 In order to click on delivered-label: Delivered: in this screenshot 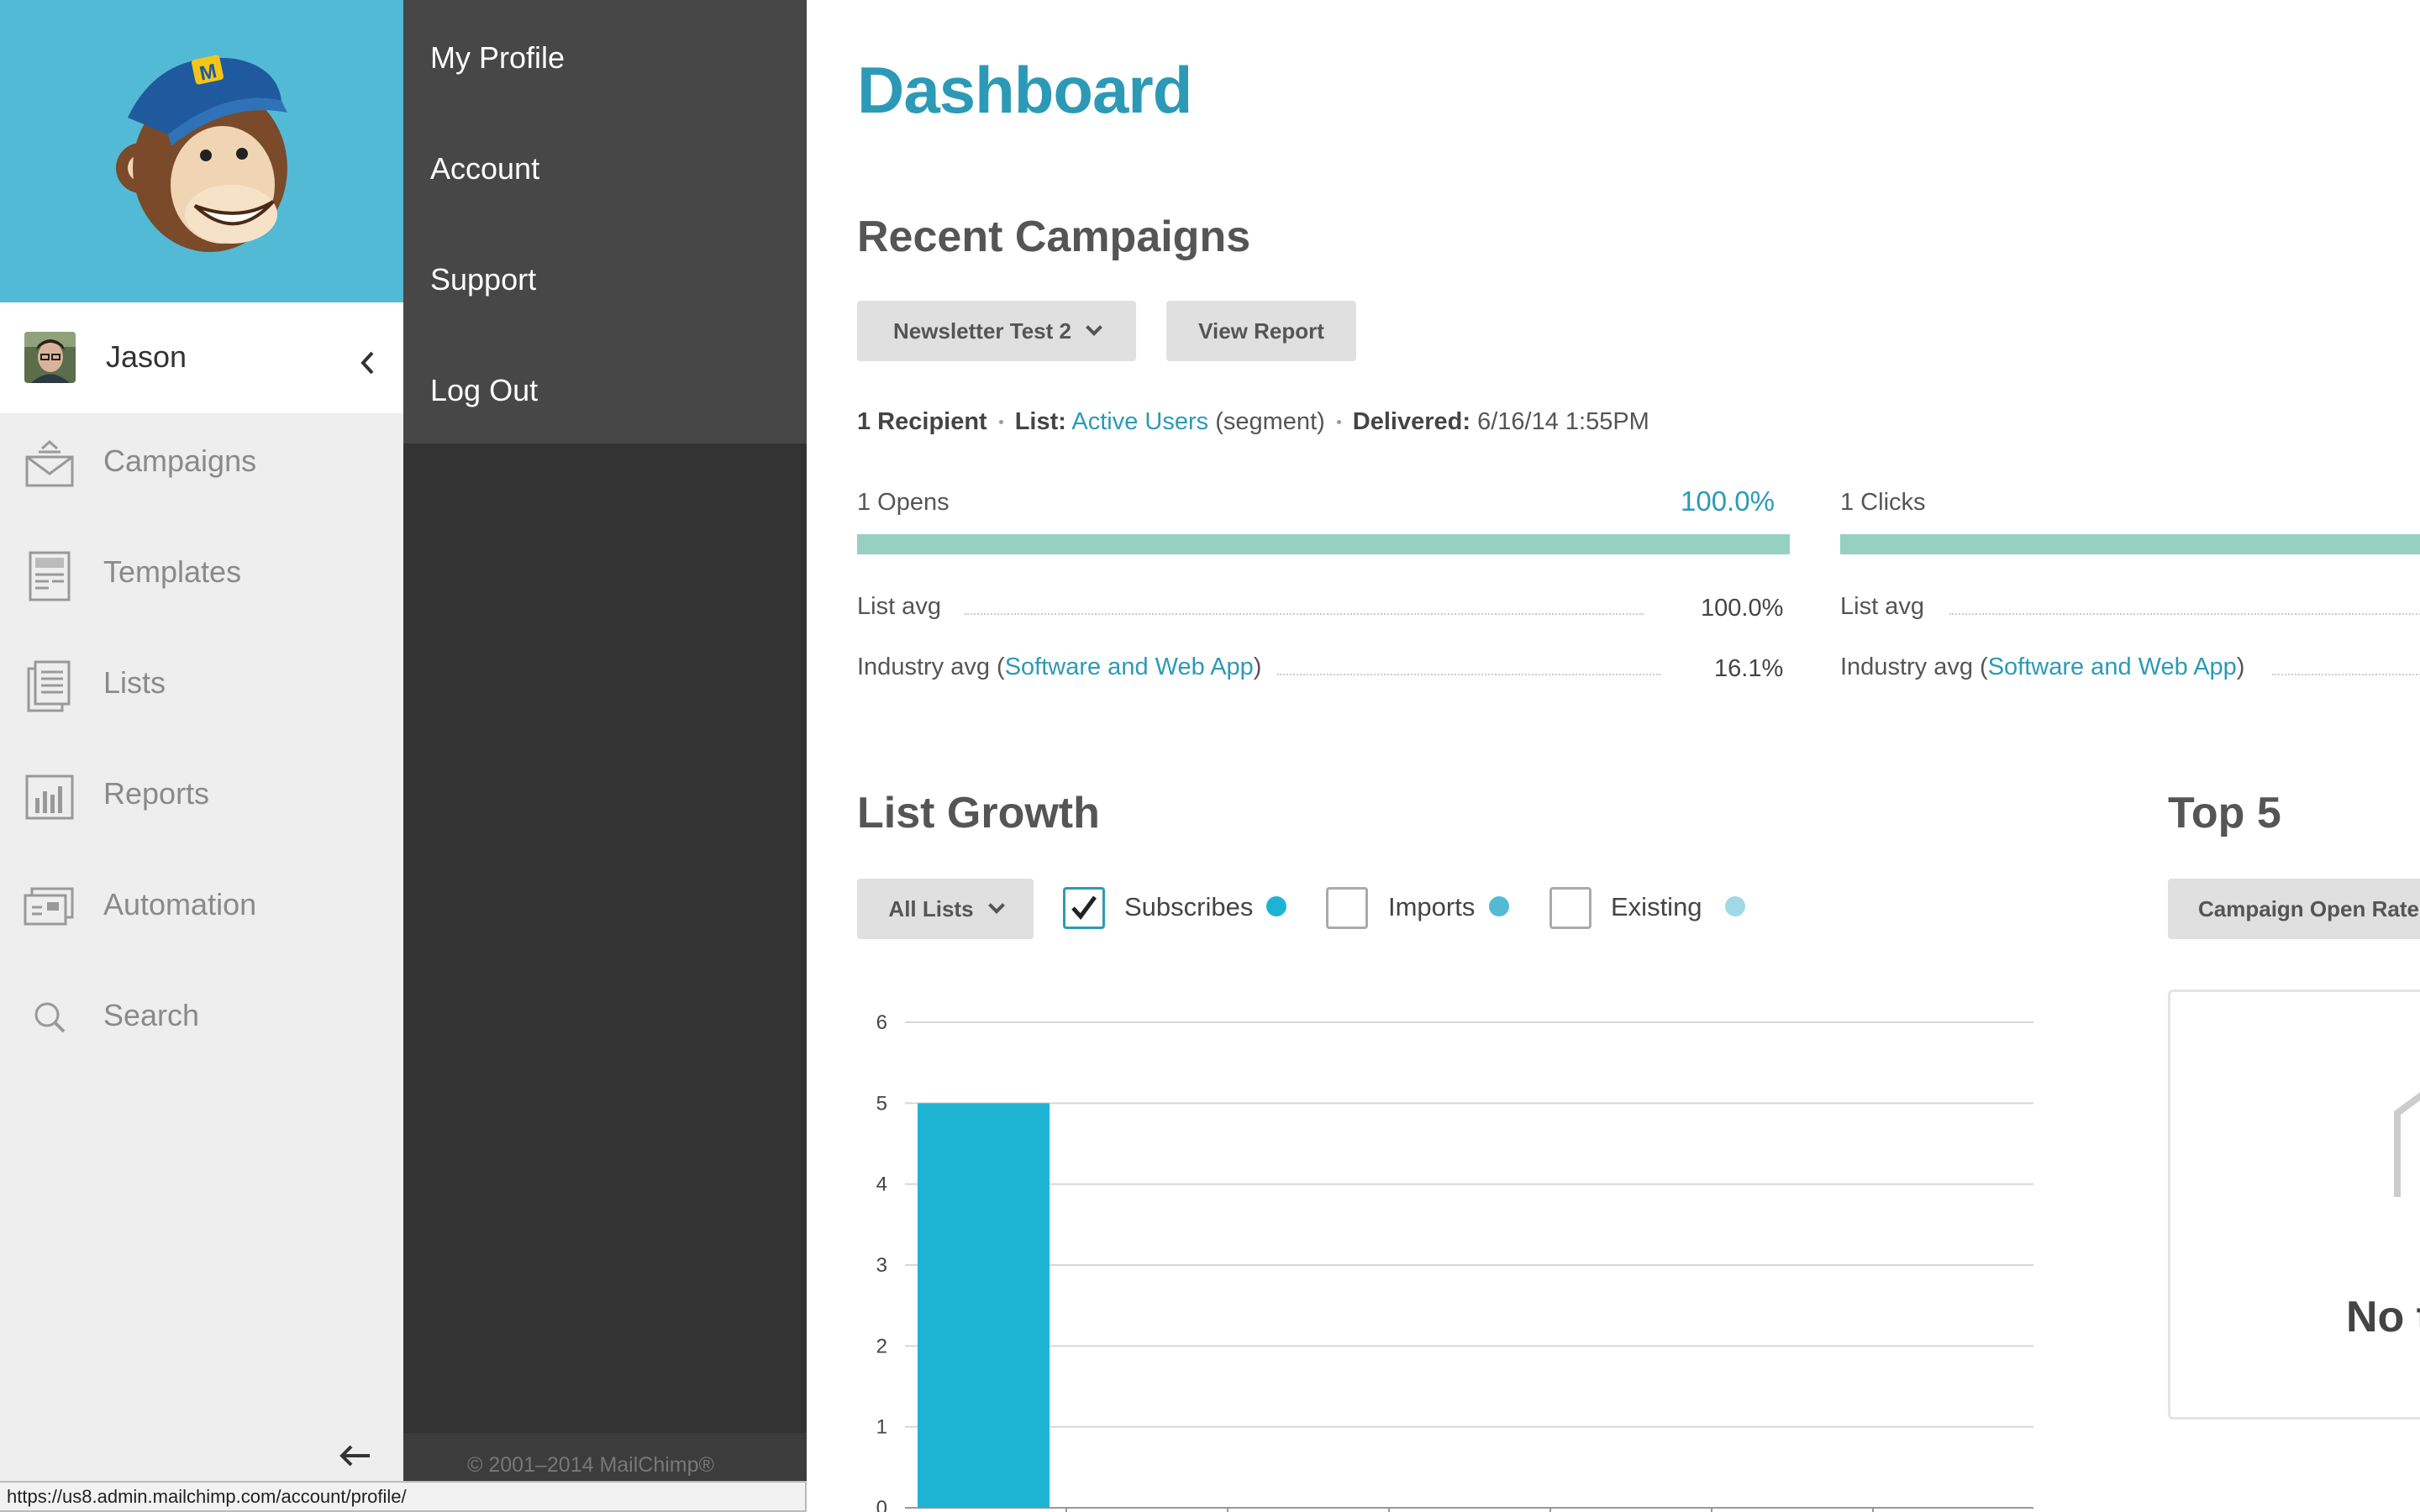, I will do `click(1411, 421)`.